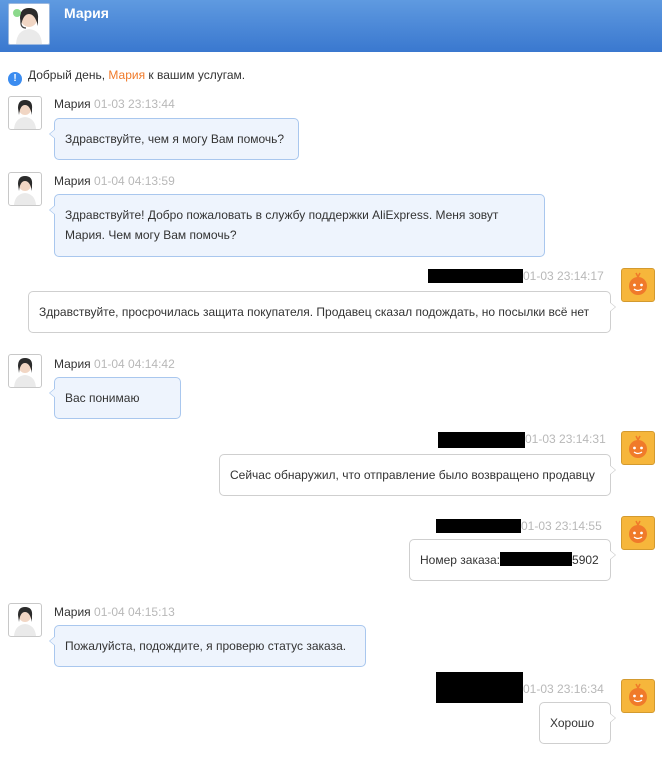  I want to click on message-meta: 01-03 23:14:17, so click(516, 276).